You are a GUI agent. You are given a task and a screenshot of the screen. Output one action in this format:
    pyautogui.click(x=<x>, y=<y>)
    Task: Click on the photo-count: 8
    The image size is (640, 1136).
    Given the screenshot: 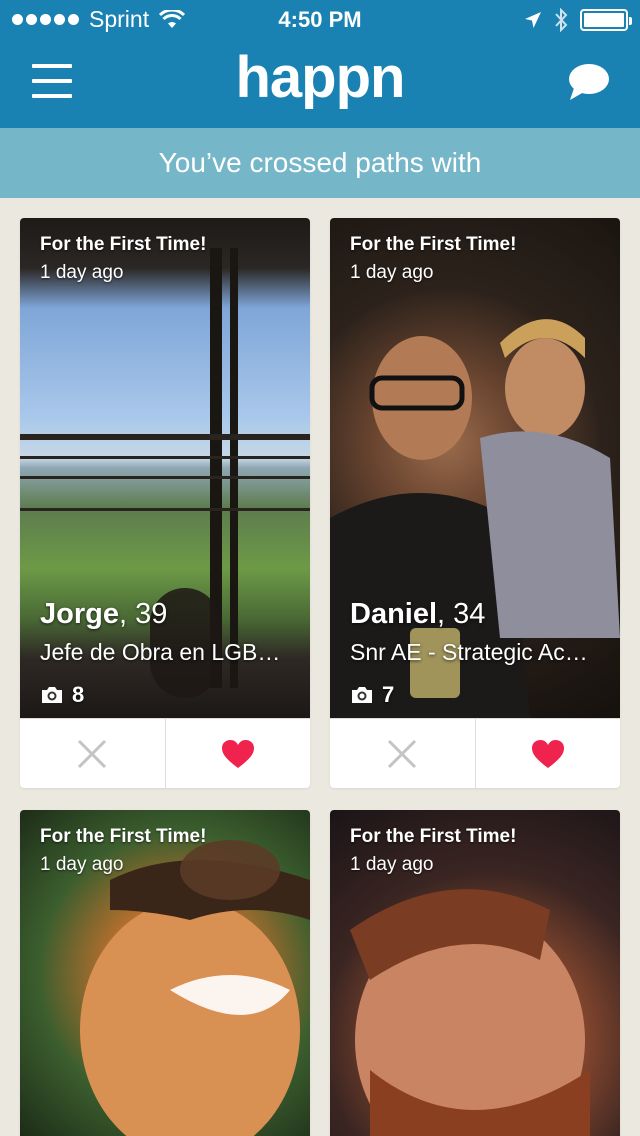 What is the action you would take?
    pyautogui.click(x=78, y=694)
    